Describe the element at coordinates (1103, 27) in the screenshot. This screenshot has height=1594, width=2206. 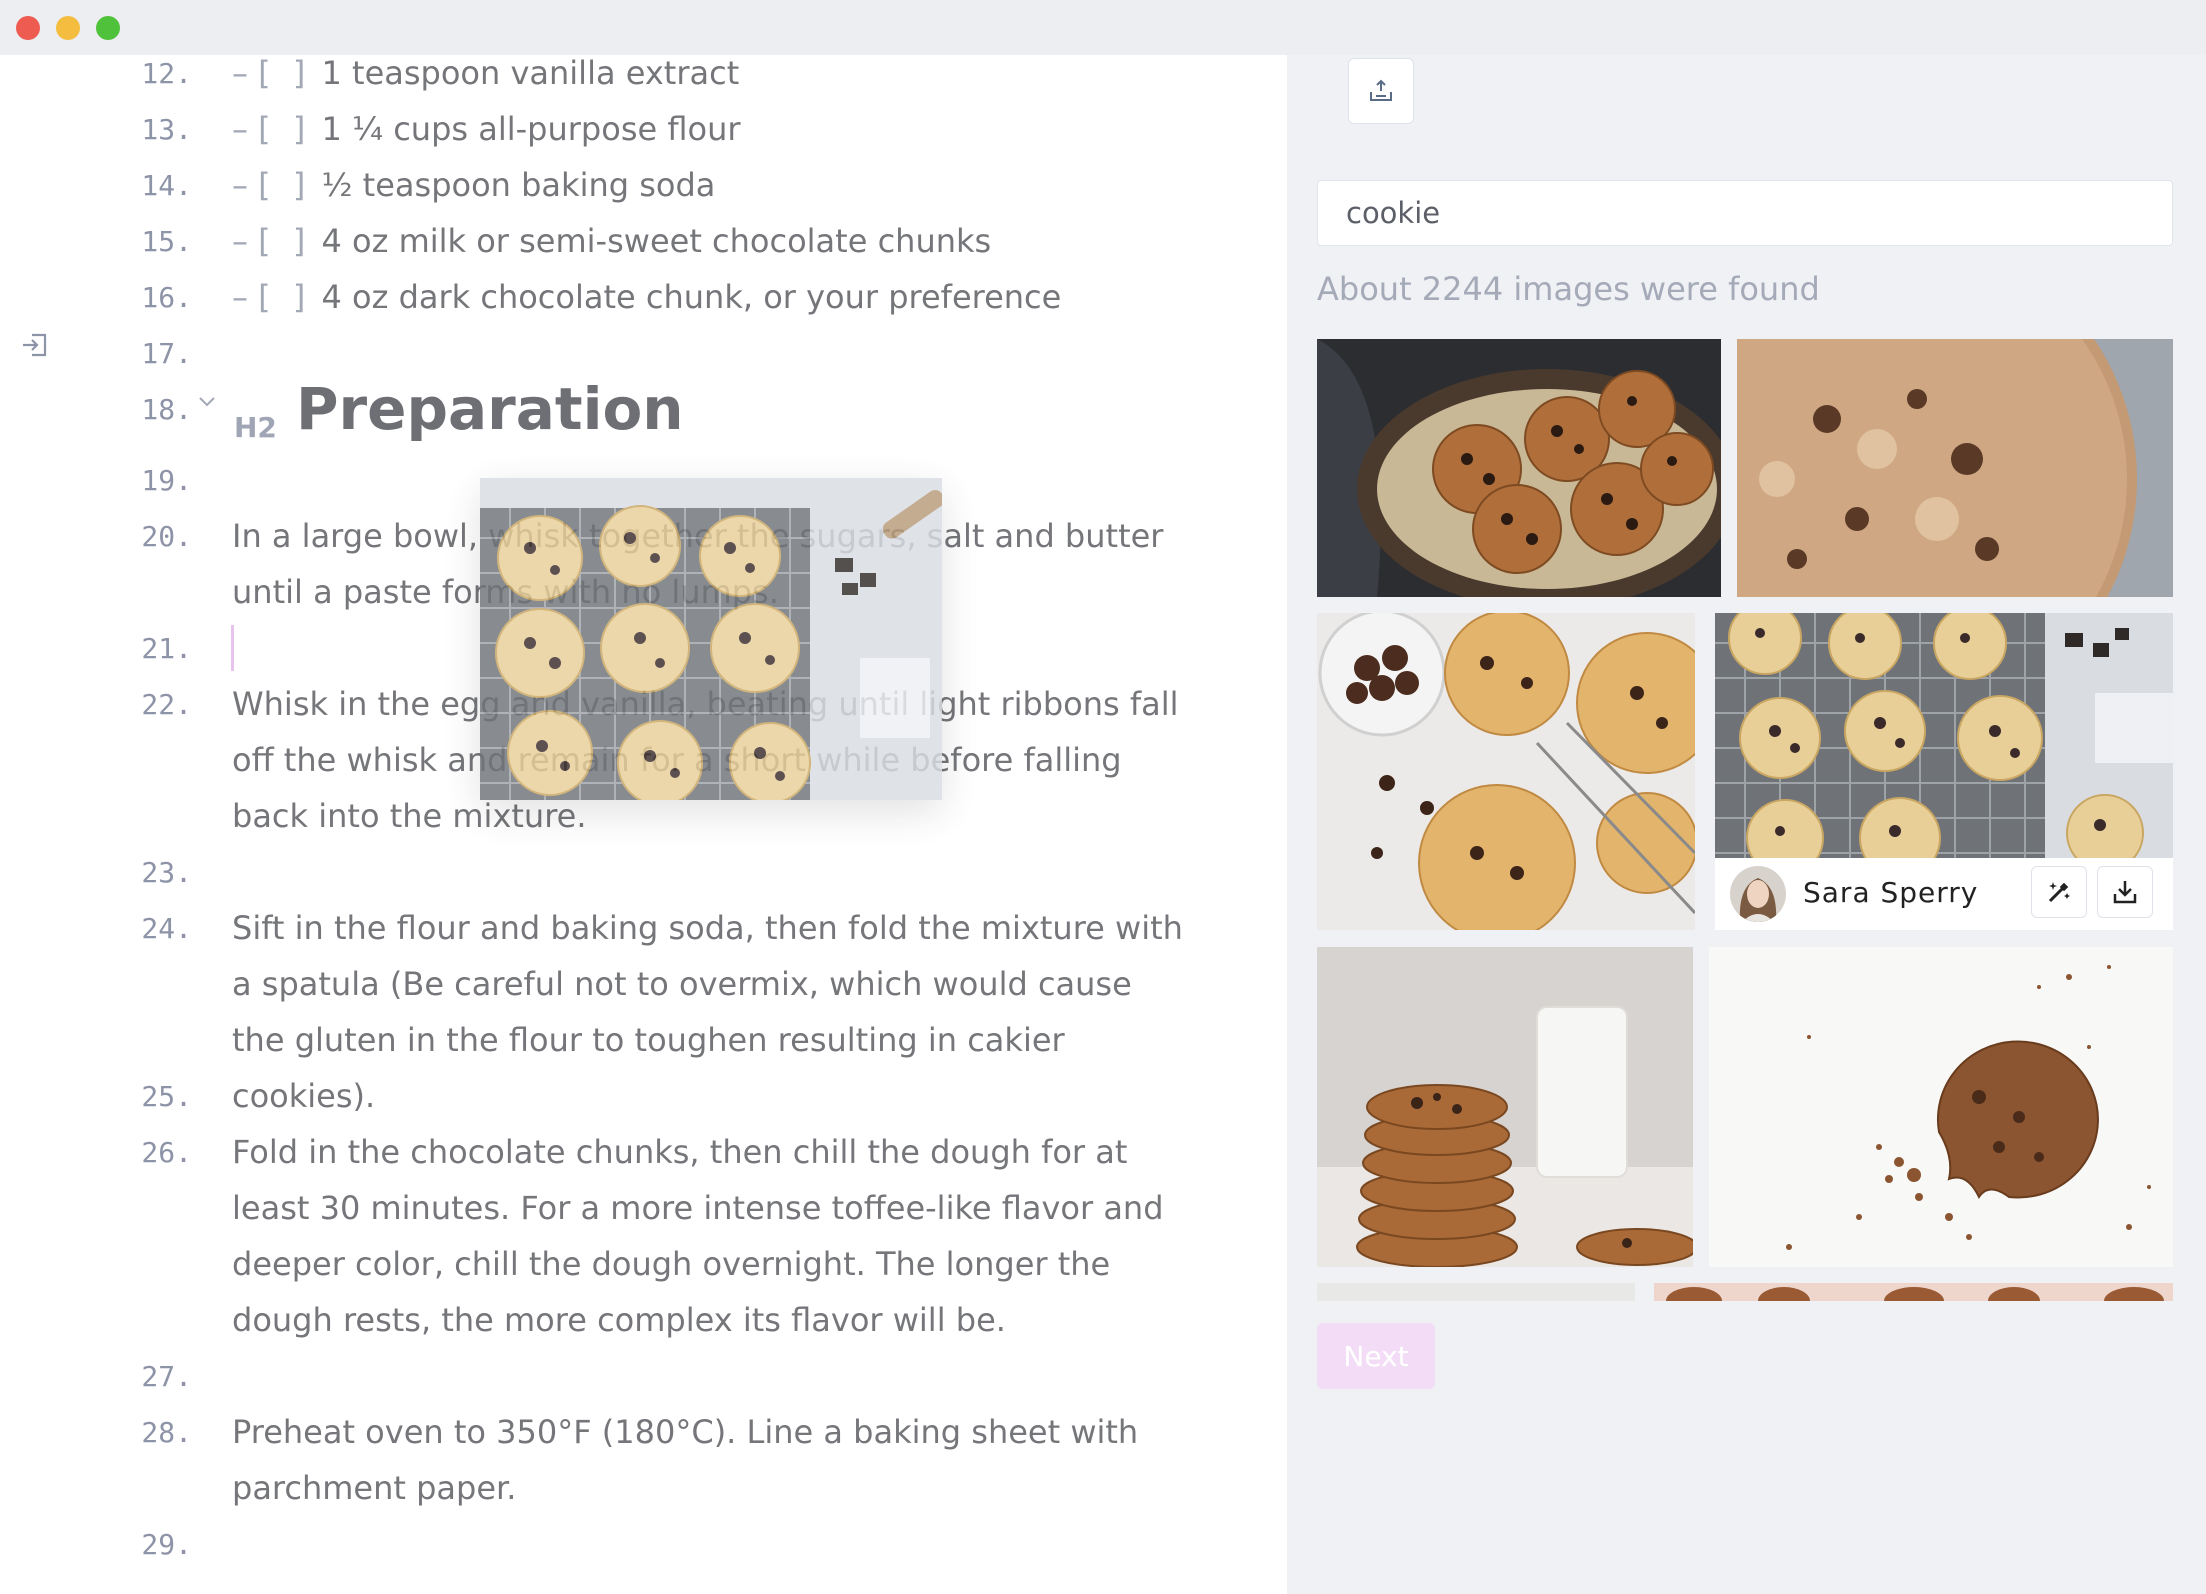
I see `title-bar` at that location.